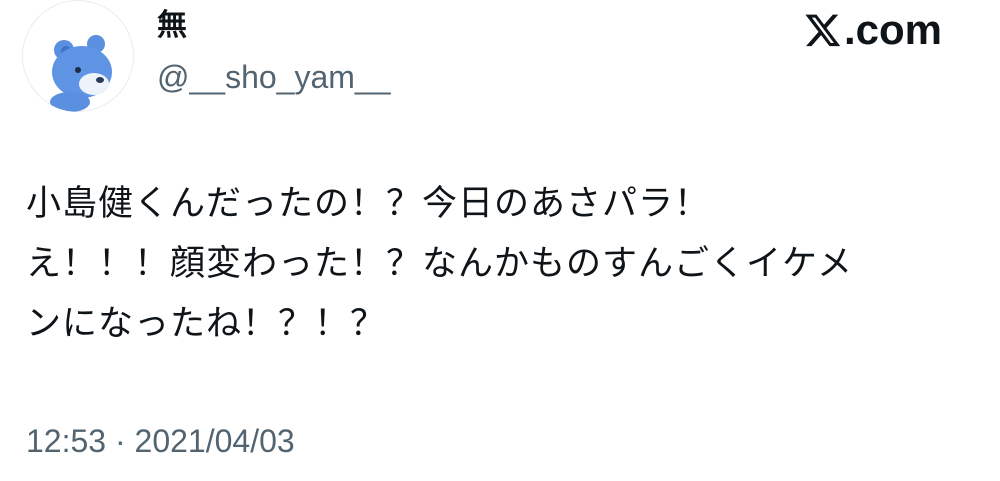 The width and height of the screenshot is (1000, 481). What do you see at coordinates (81, 73) in the screenshot?
I see `blue-bear-avatar-icon` at bounding box center [81, 73].